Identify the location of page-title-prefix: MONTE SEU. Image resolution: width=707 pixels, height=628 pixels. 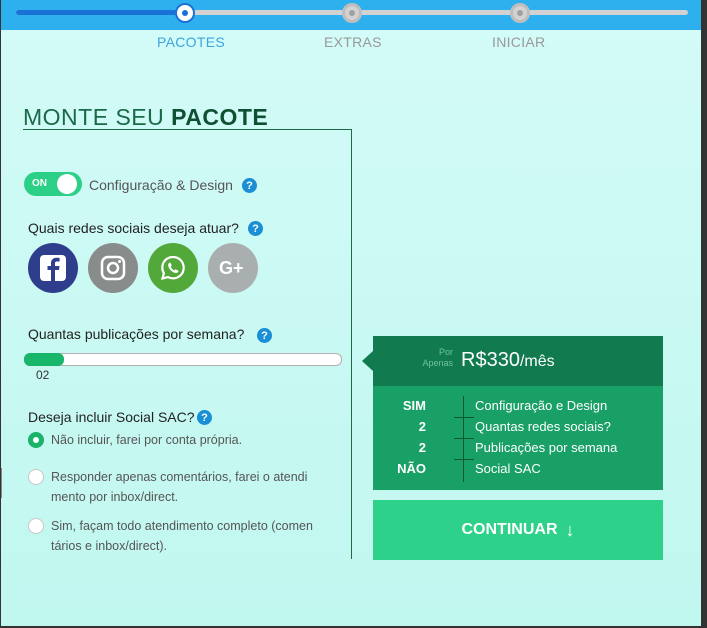
(94, 117).